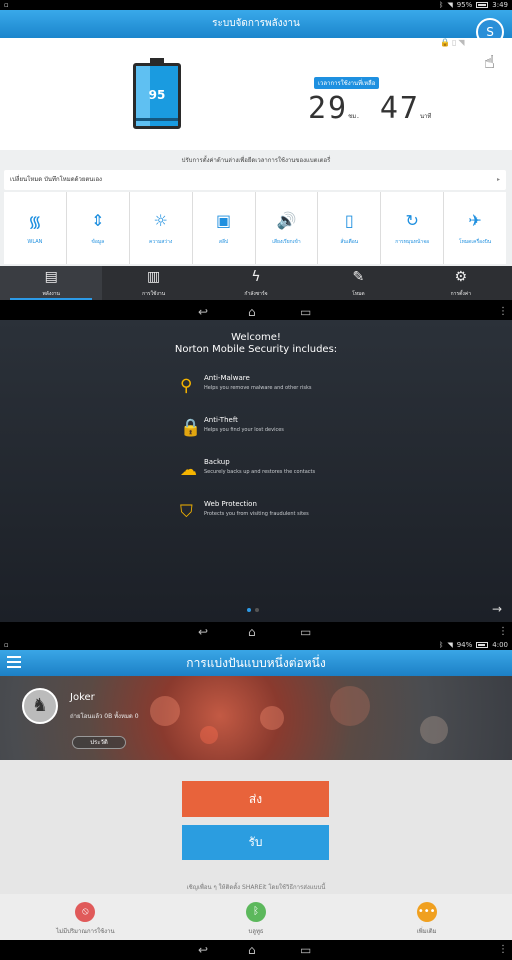 The image size is (512, 960). I want to click on power-app-header: ระบบจัดการพลังงาน, so click(256, 24).